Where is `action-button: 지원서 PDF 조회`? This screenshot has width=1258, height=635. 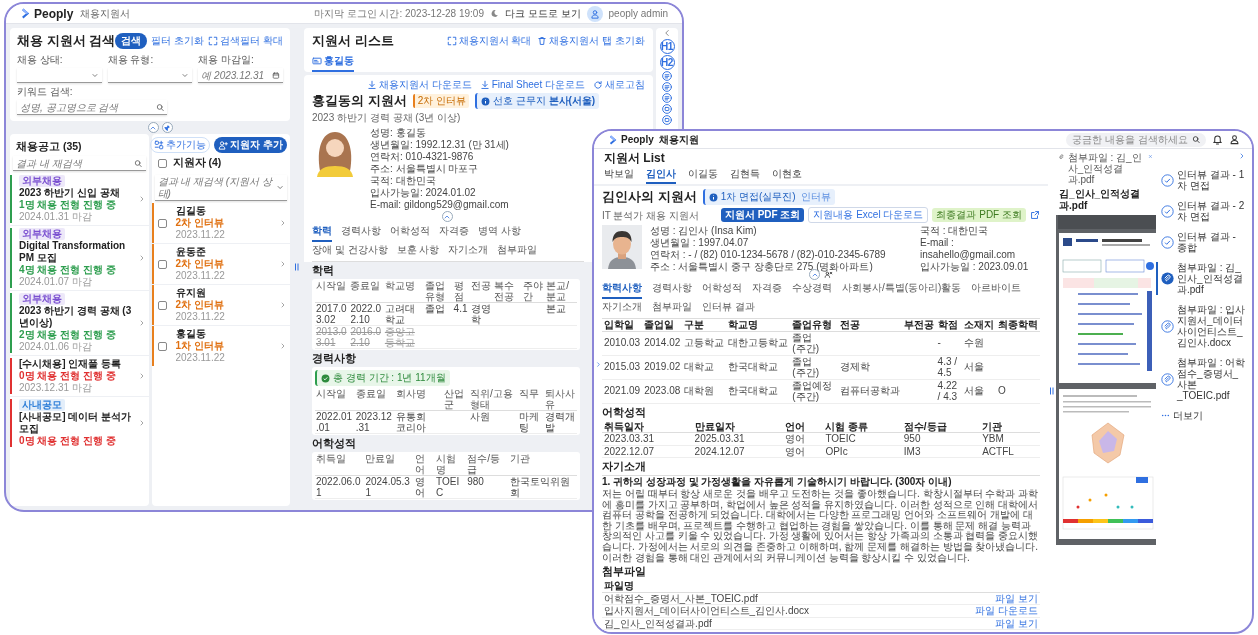
action-button: 지원서 PDF 조회 is located at coordinates (762, 215).